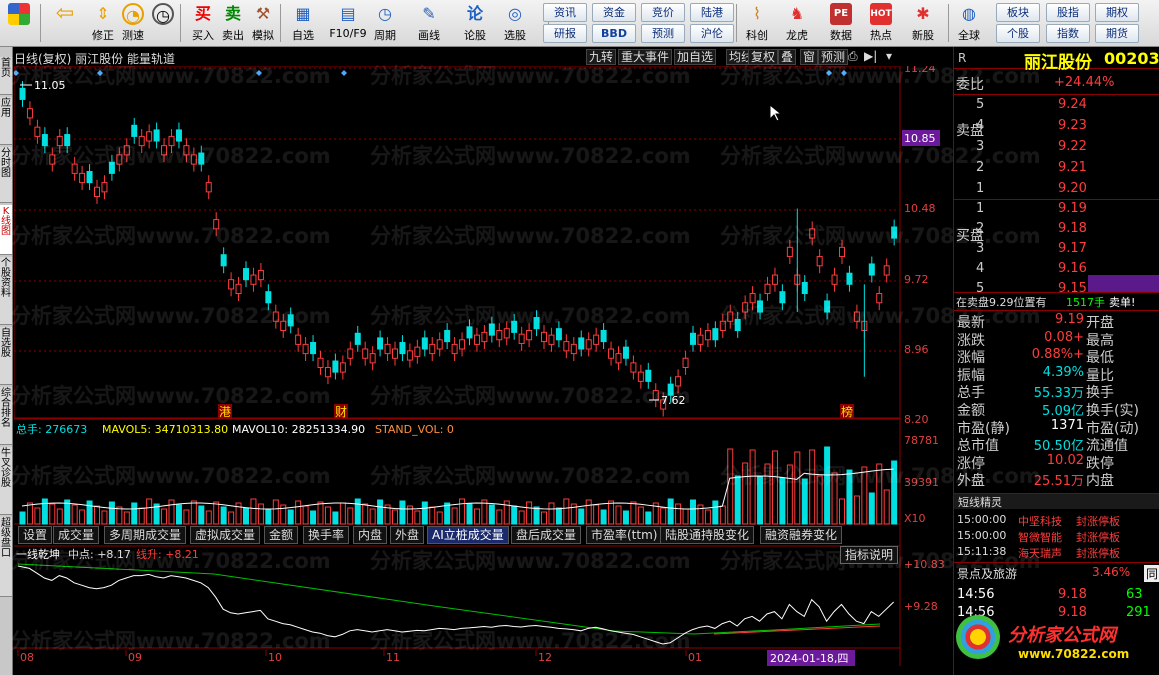  I want to click on chart-header-button: 叠, so click(787, 57).